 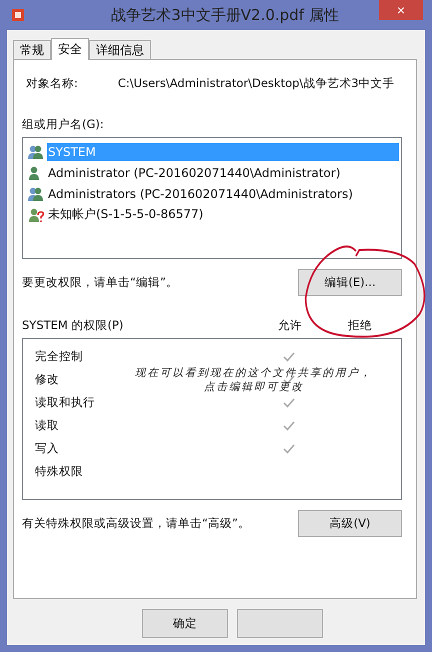 What do you see at coordinates (360, 325) in the screenshot?
I see `deny-header: 拒绝` at bounding box center [360, 325].